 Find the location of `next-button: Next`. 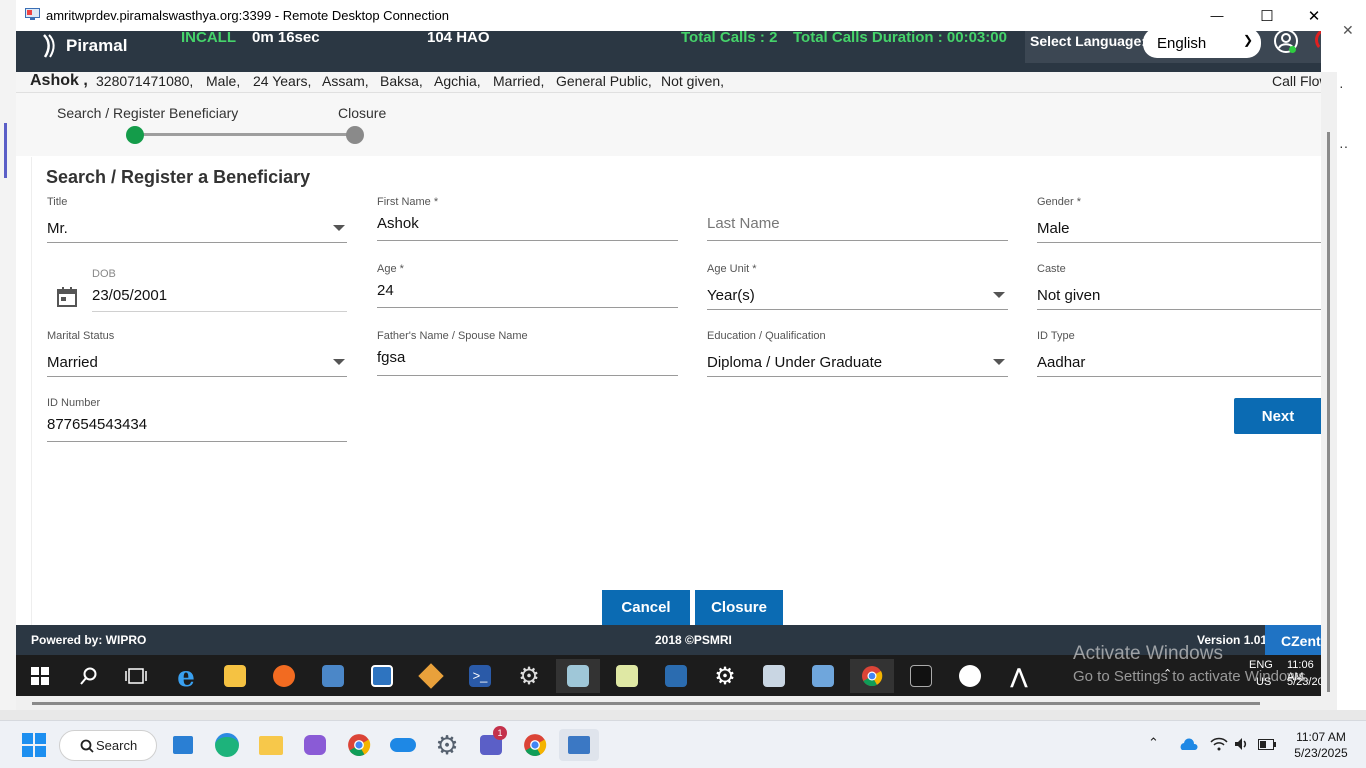

next-button: Next is located at coordinates (1278, 416).